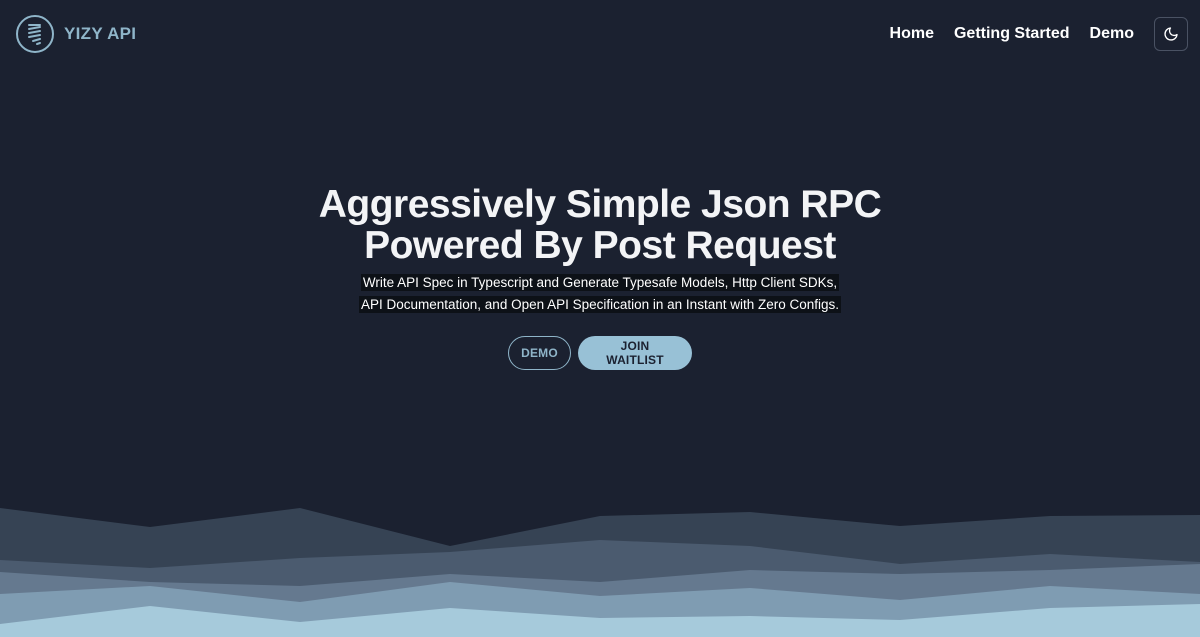 The width and height of the screenshot is (1200, 637). I want to click on nav-demo: Demo, so click(1112, 34).